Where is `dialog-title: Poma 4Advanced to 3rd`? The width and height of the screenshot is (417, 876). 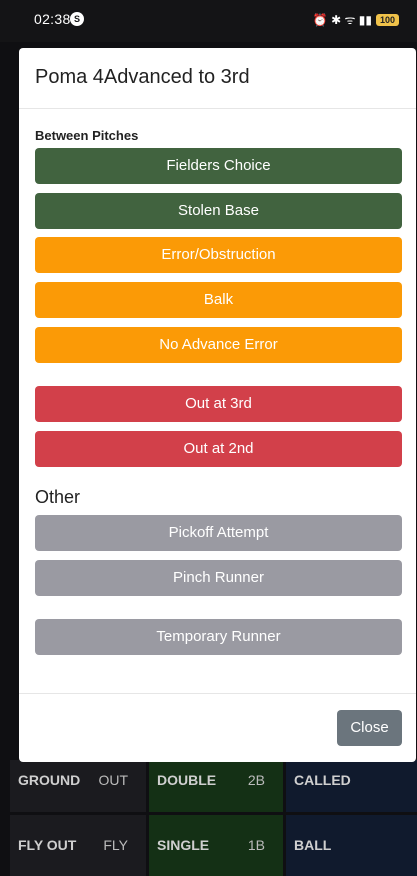 dialog-title: Poma 4Advanced to 3rd is located at coordinates (142, 77).